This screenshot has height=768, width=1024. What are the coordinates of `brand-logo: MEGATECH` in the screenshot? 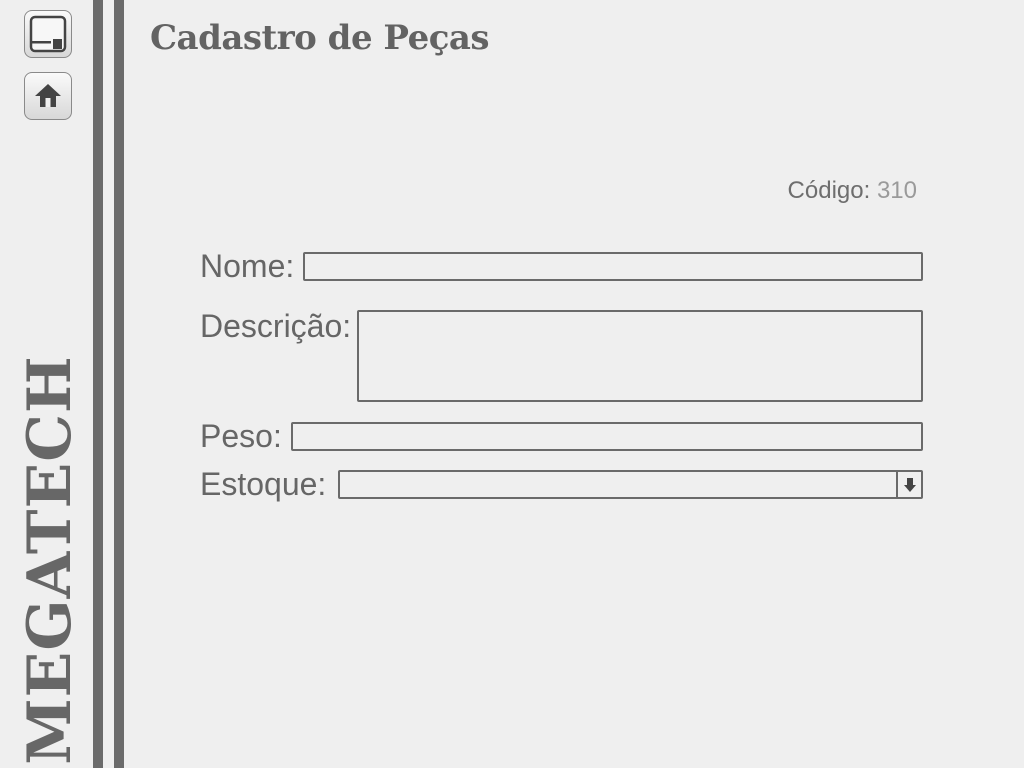 It's located at (50, 560).